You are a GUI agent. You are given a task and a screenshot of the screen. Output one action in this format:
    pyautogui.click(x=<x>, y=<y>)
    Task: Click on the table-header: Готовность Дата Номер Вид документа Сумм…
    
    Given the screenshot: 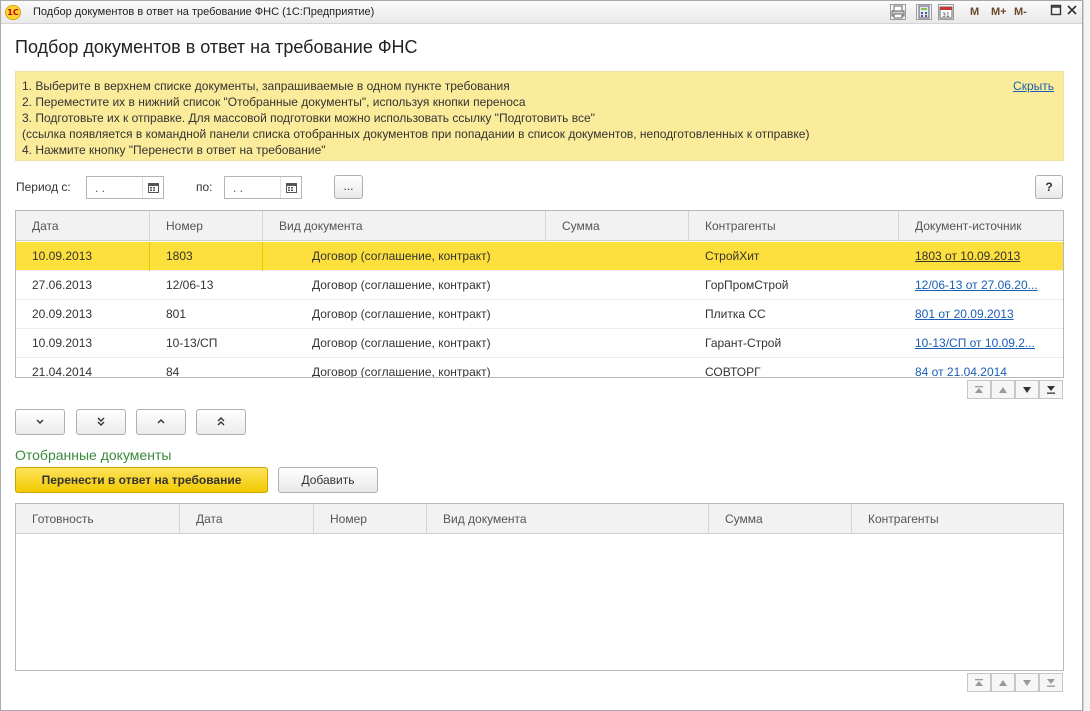 What is the action you would take?
    pyautogui.click(x=539, y=519)
    